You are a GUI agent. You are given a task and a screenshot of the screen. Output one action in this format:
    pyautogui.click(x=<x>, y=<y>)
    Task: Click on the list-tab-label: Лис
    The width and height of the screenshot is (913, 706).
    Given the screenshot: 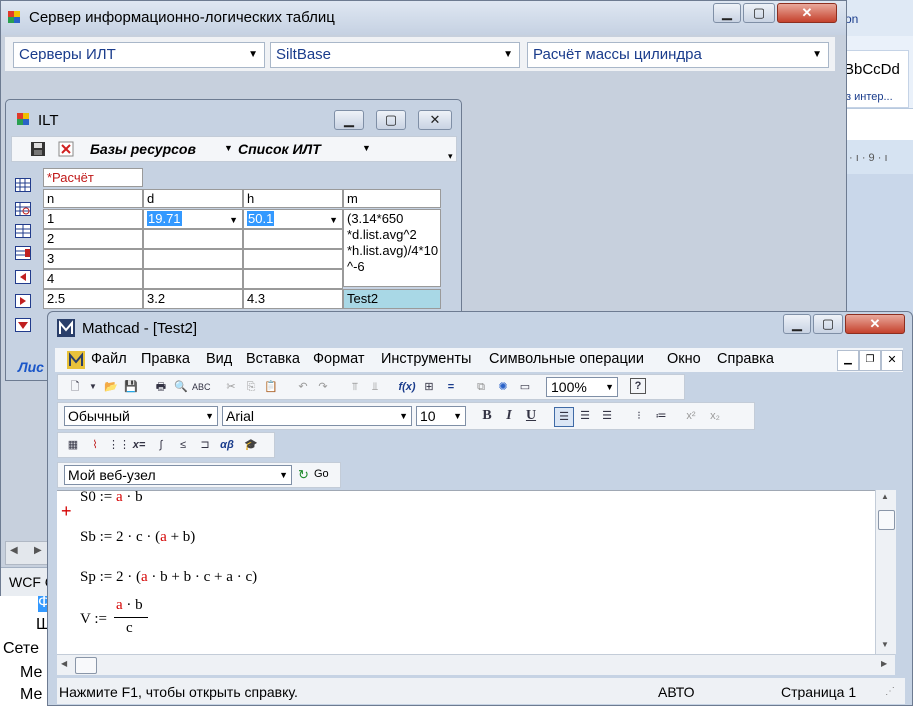 What is the action you would take?
    pyautogui.click(x=31, y=367)
    